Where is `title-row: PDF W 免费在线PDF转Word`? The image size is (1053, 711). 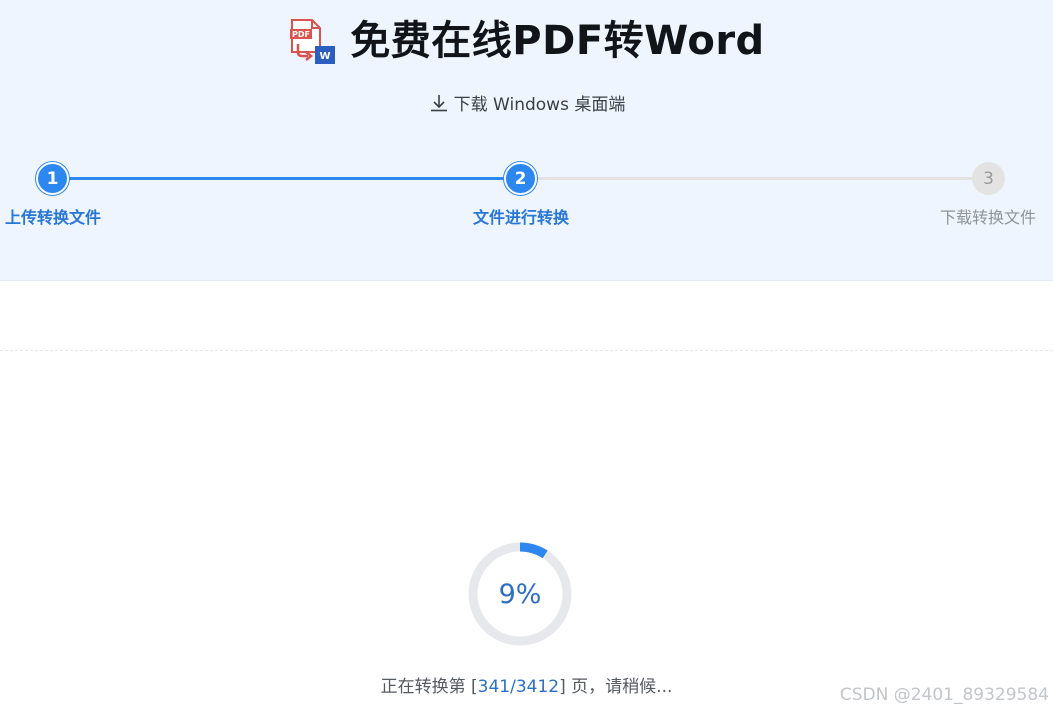
title-row: PDF W 免费在线PDF转Word is located at coordinates (526, 41).